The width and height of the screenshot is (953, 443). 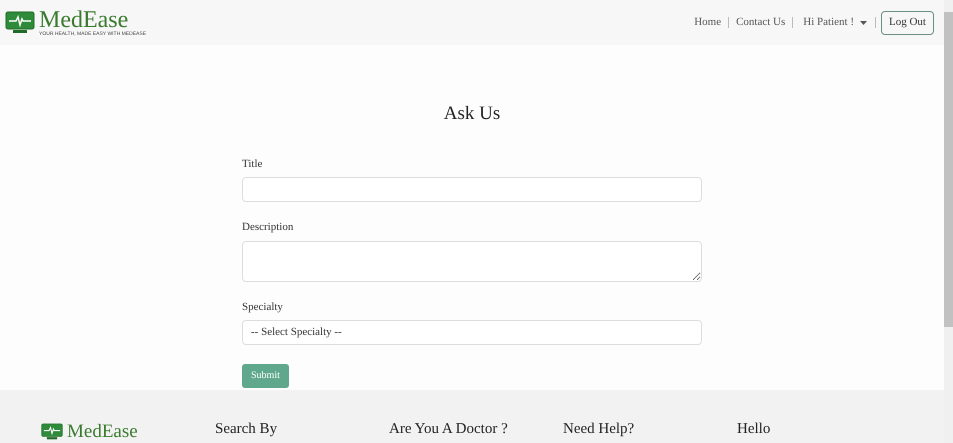 I want to click on page-title: Ask Us, so click(x=472, y=114).